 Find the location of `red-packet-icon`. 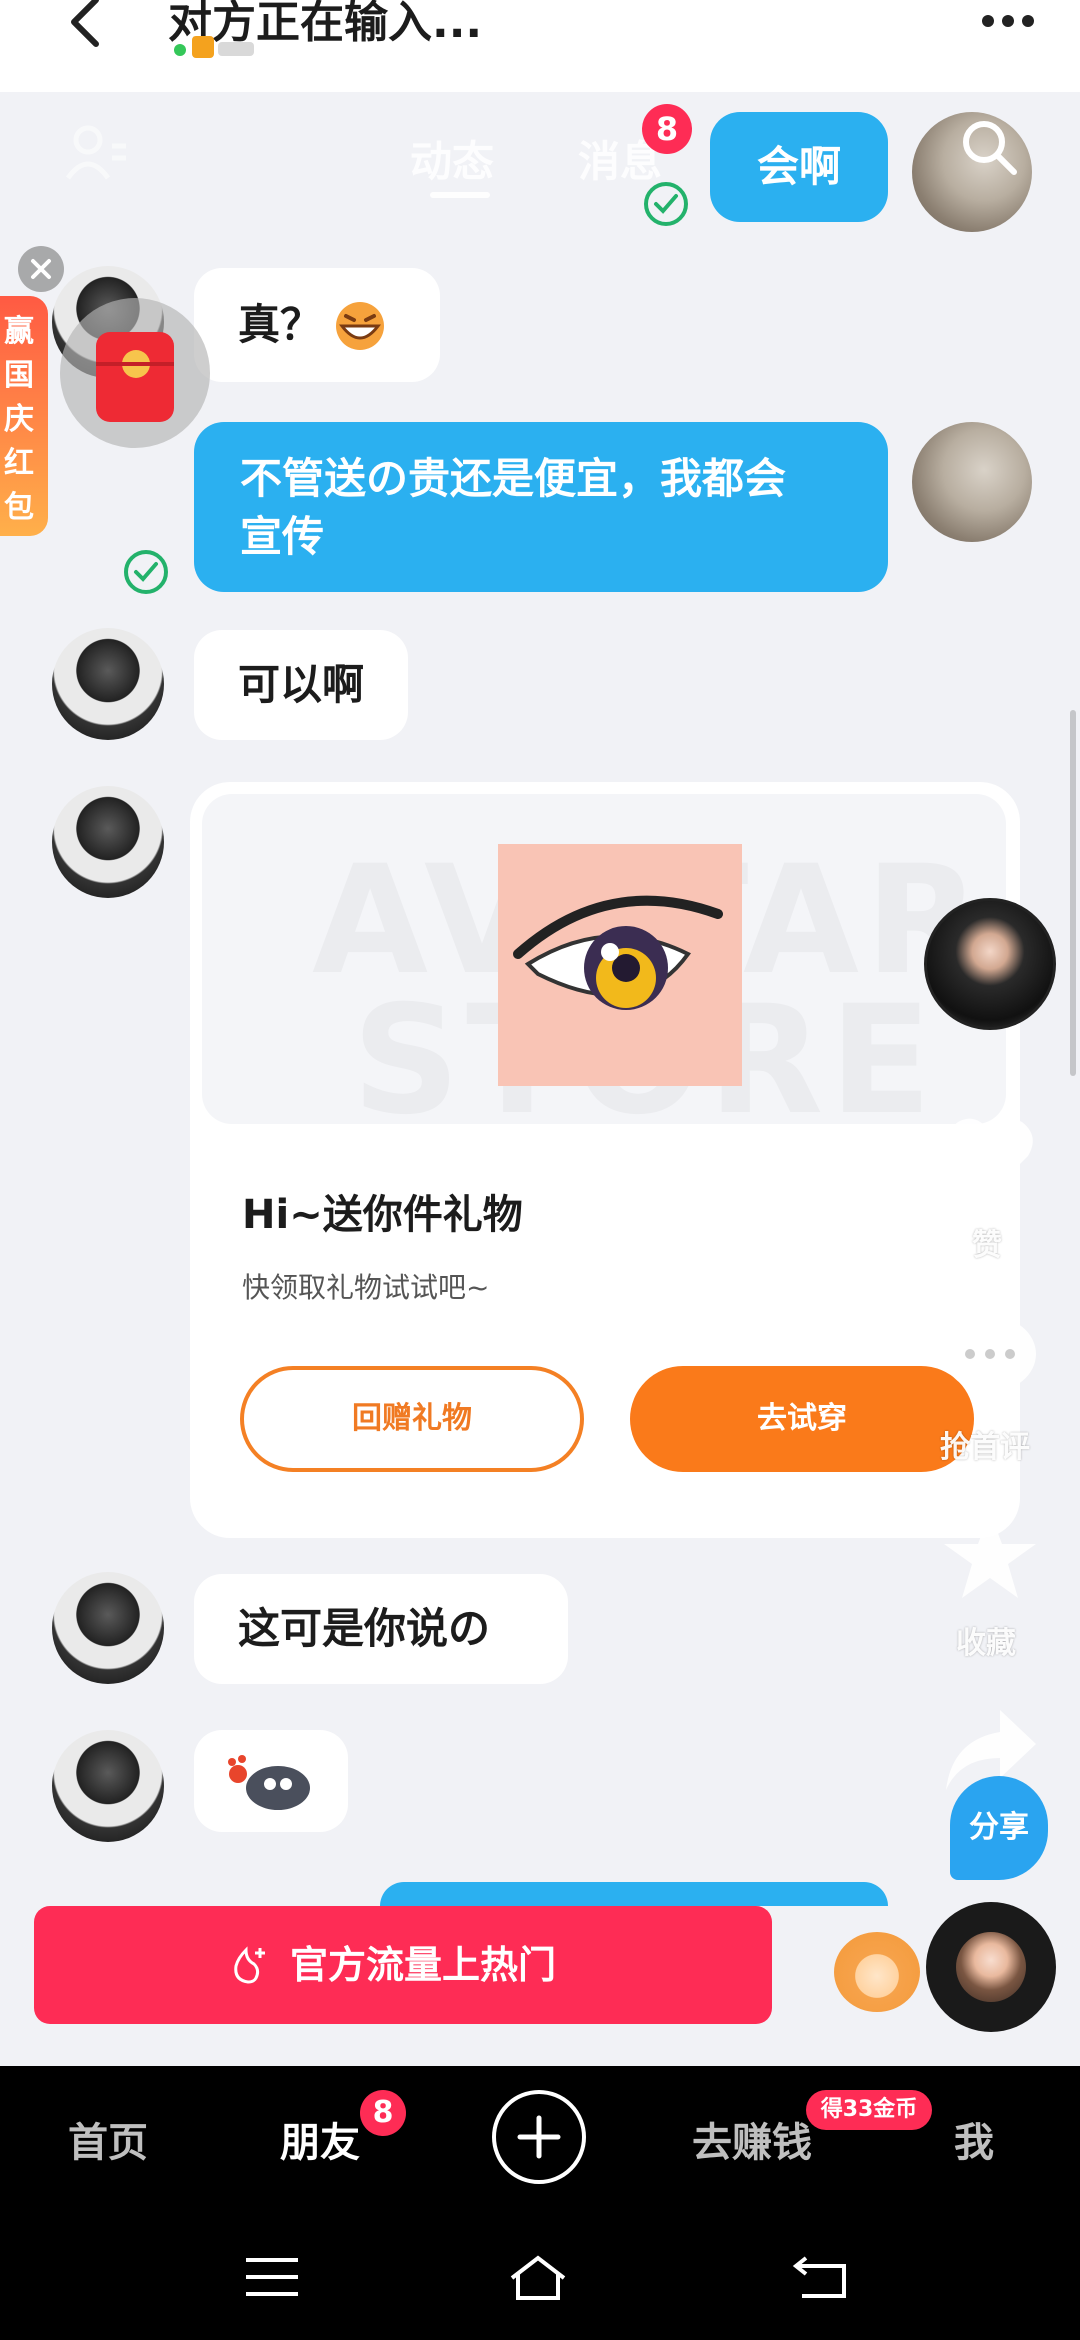

red-packet-icon is located at coordinates (135, 377).